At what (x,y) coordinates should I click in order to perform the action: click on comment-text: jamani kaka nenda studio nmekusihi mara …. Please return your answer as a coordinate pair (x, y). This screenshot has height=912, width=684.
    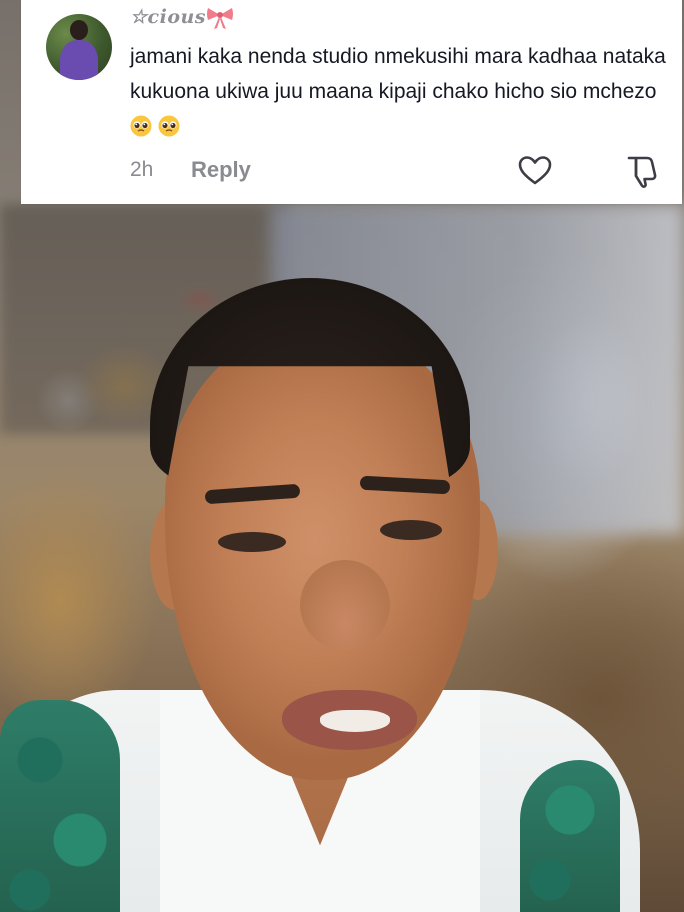
    Looking at the image, I should click on (400, 91).